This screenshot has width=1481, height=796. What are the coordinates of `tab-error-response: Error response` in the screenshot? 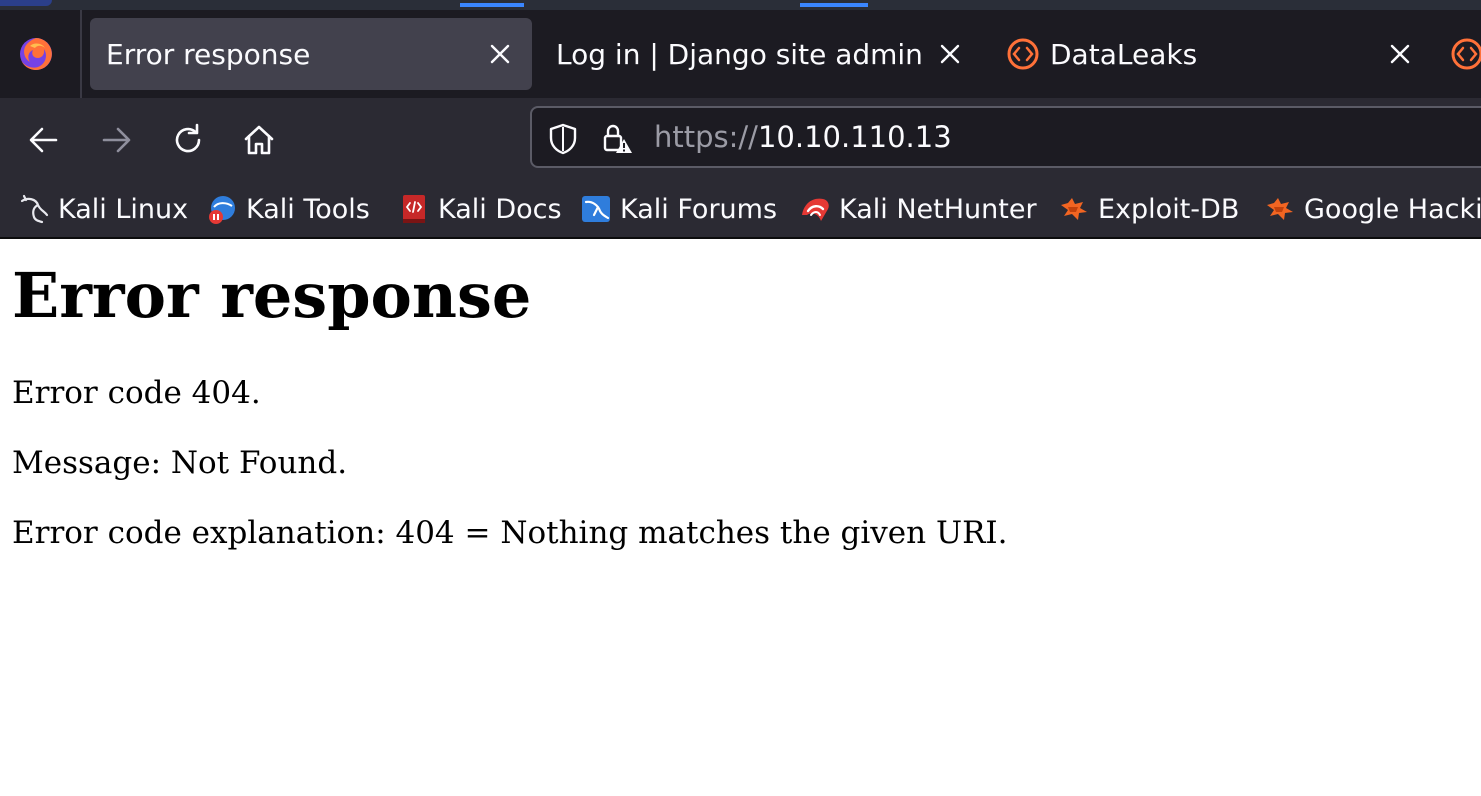 It's located at (311, 54).